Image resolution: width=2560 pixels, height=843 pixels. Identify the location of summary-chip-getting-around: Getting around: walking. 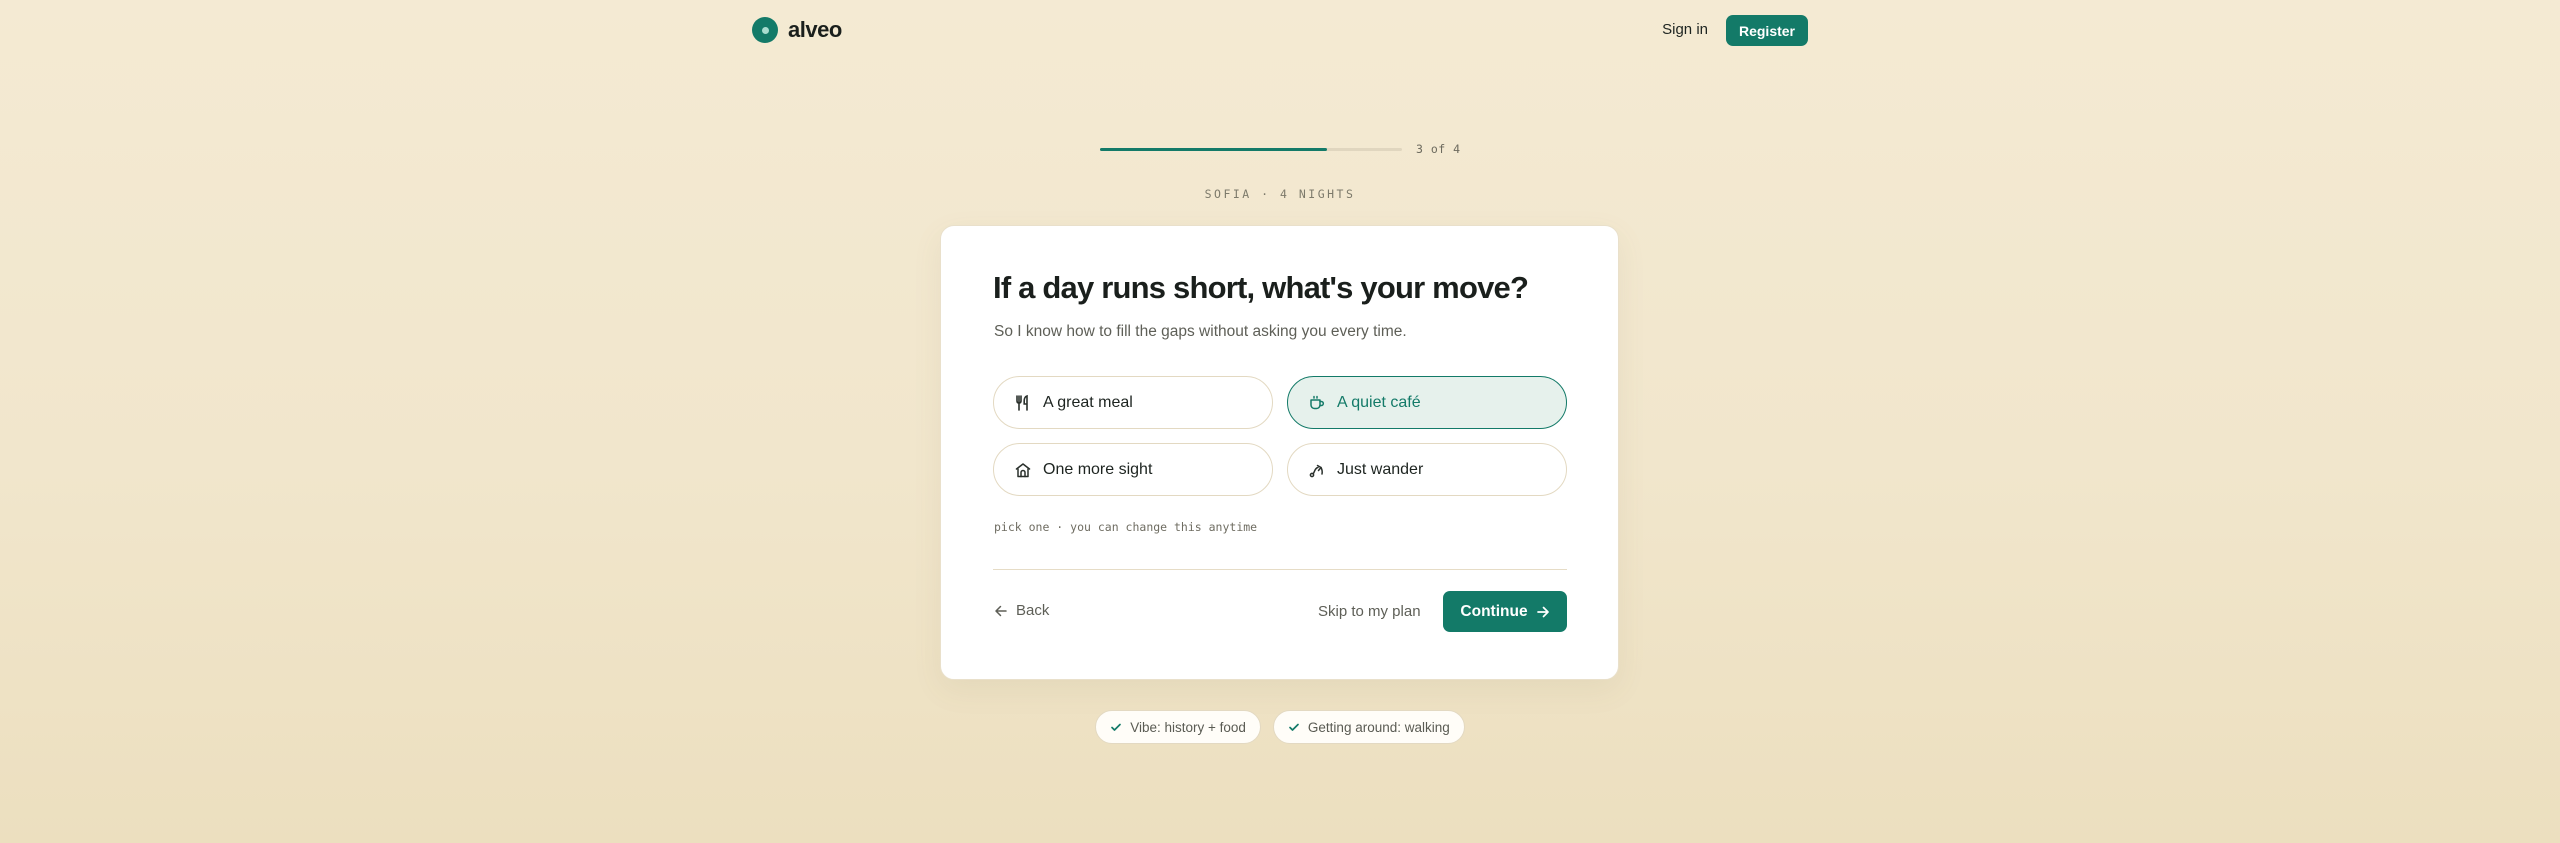
(1368, 727).